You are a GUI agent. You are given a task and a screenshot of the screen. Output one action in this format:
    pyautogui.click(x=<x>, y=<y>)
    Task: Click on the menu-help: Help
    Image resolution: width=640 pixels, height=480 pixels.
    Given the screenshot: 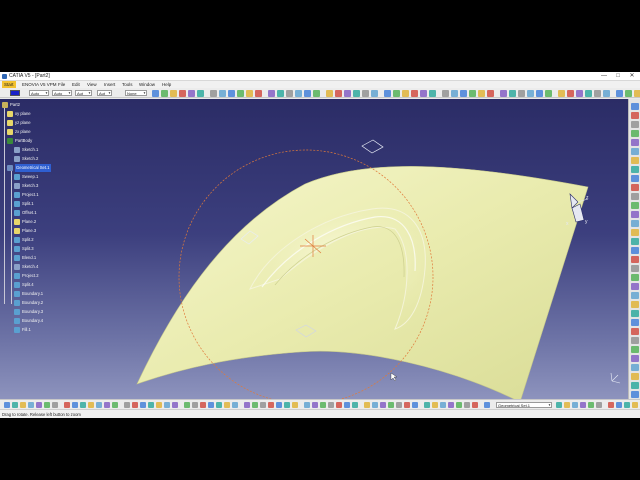 What is the action you would take?
    pyautogui.click(x=166, y=84)
    